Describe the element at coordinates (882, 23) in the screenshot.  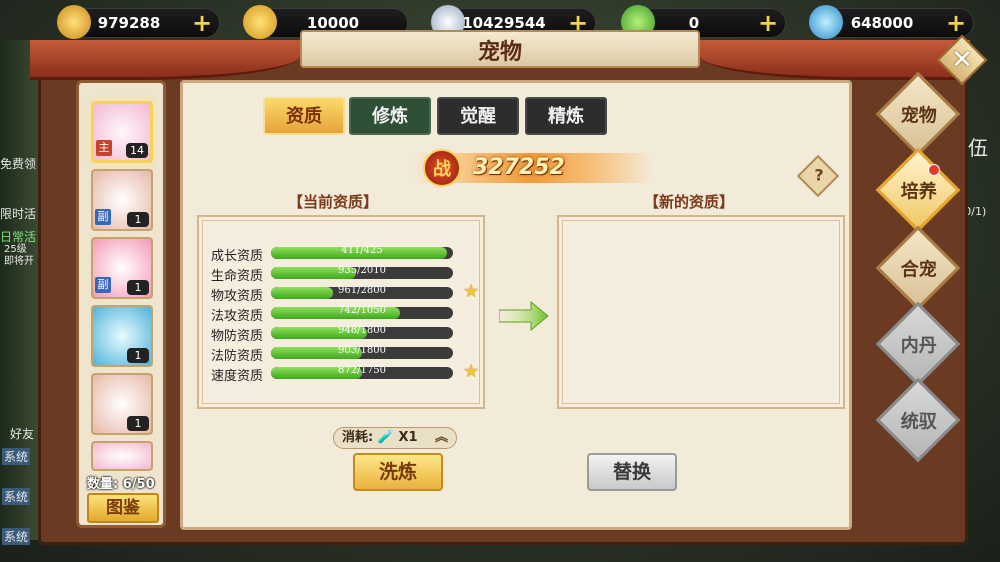
I see `currency-value: 648000` at that location.